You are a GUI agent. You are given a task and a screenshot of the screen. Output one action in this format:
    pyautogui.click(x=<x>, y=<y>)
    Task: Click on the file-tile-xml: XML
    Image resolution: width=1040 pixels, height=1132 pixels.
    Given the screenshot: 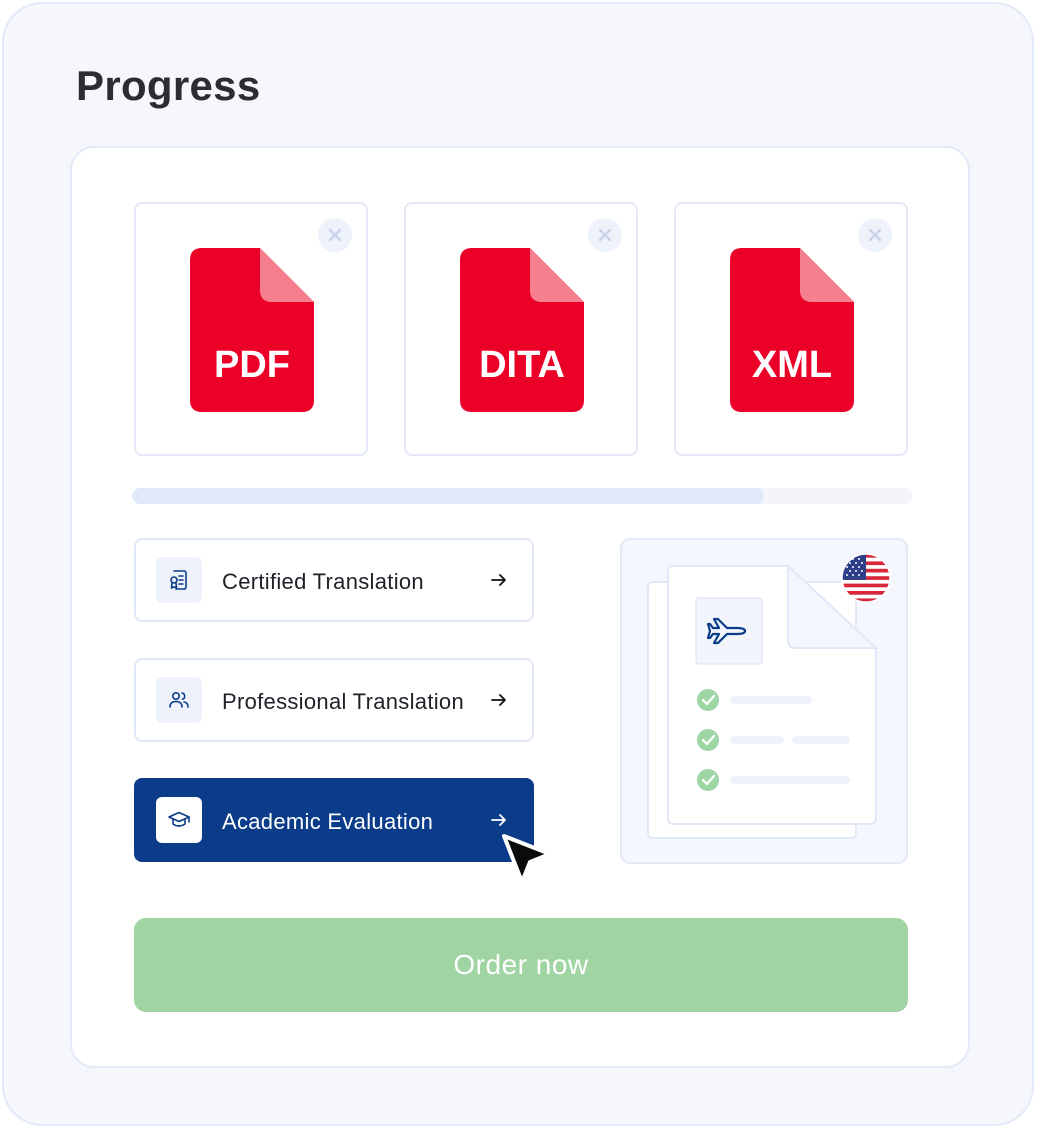 What is the action you would take?
    pyautogui.click(x=791, y=329)
    